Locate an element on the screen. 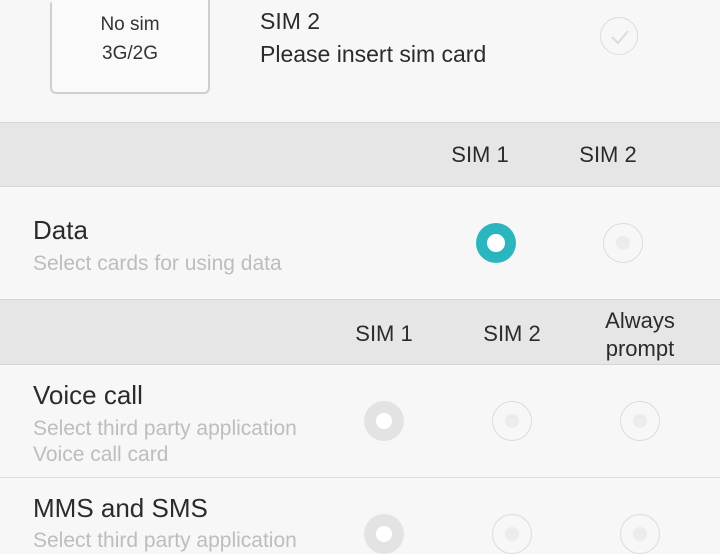 The height and width of the screenshot is (554, 720). mms-sms-subtitle: Select third party application is located at coordinates (165, 540).